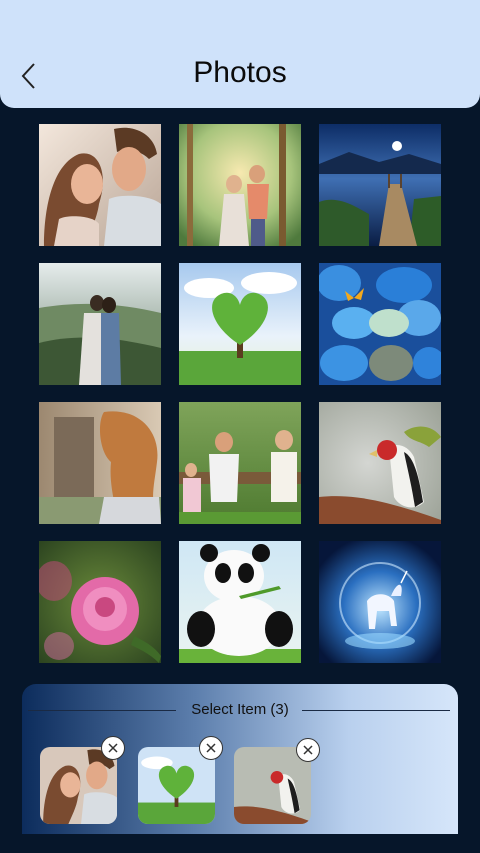 This screenshot has width=480, height=853. Describe the element at coordinates (376, 710) in the screenshot. I see `divider-right` at that location.